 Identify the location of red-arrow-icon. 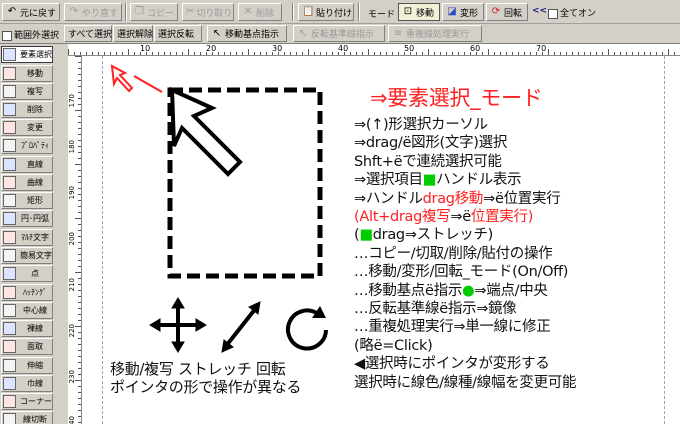
(136, 78).